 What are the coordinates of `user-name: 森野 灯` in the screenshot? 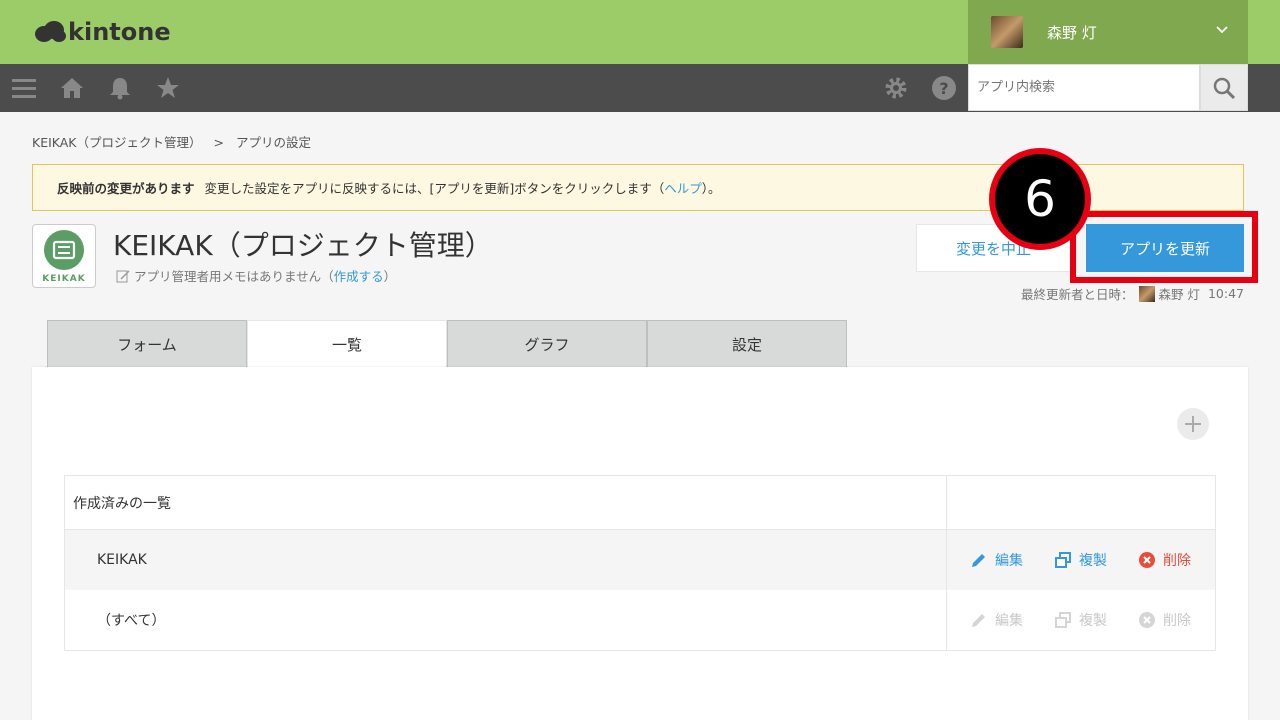 It's located at (1072, 32).